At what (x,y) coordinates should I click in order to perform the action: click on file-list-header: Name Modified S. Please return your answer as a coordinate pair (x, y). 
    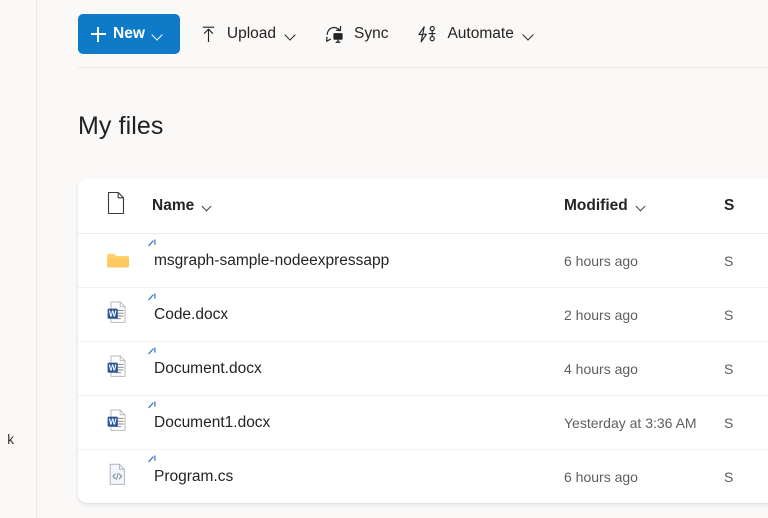
    Looking at the image, I should click on (423, 206).